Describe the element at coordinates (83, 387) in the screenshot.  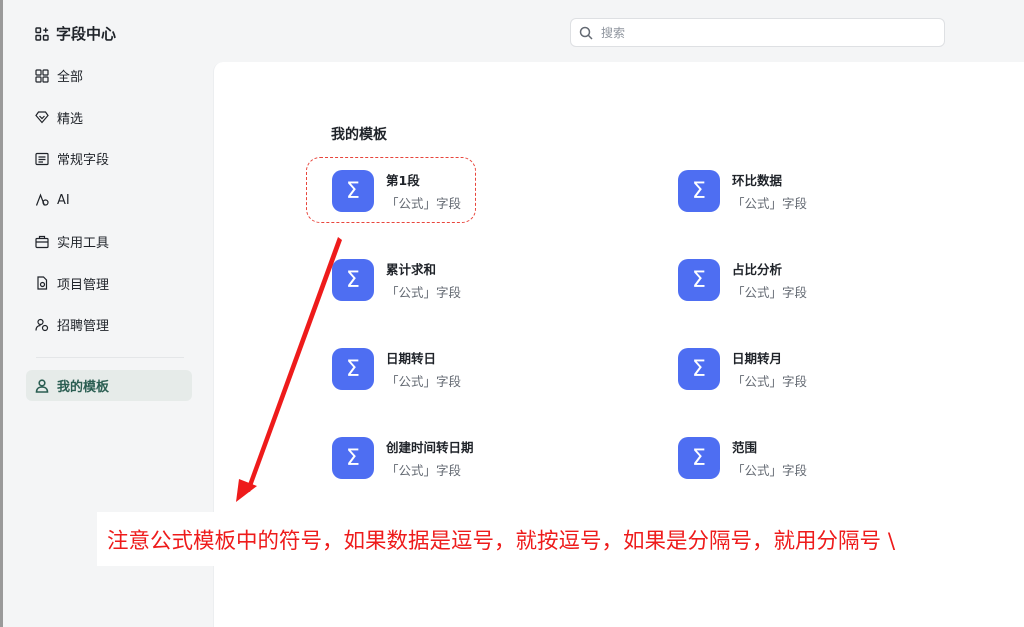
I see `sidebar-item-label: 我的模板` at that location.